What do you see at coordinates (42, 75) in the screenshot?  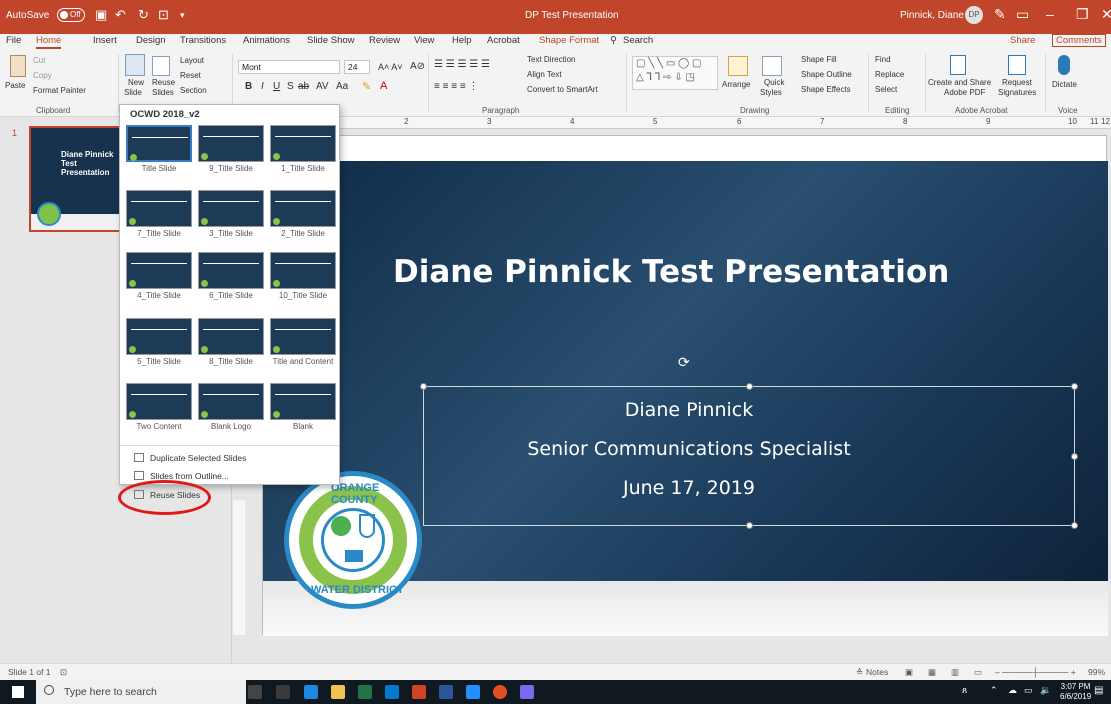 I see `copy-button: Copy` at bounding box center [42, 75].